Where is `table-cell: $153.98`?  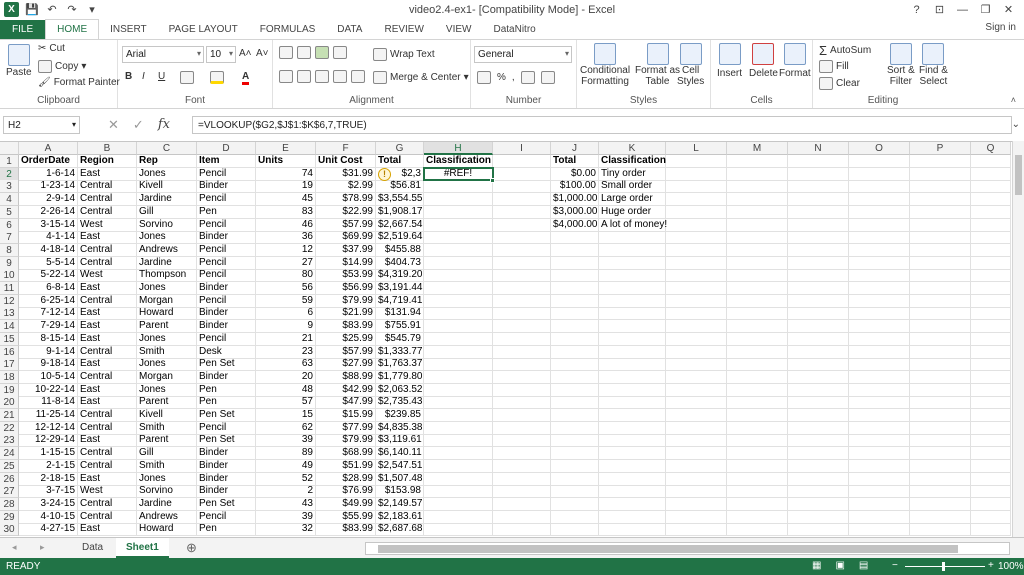
table-cell: $153.98 is located at coordinates (400, 492).